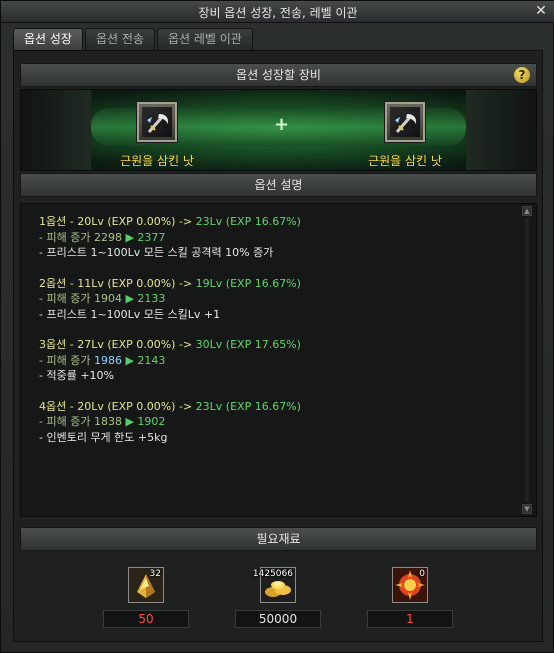 This screenshot has width=554, height=653. What do you see at coordinates (541, 11) in the screenshot?
I see `close-icon: ✕` at bounding box center [541, 11].